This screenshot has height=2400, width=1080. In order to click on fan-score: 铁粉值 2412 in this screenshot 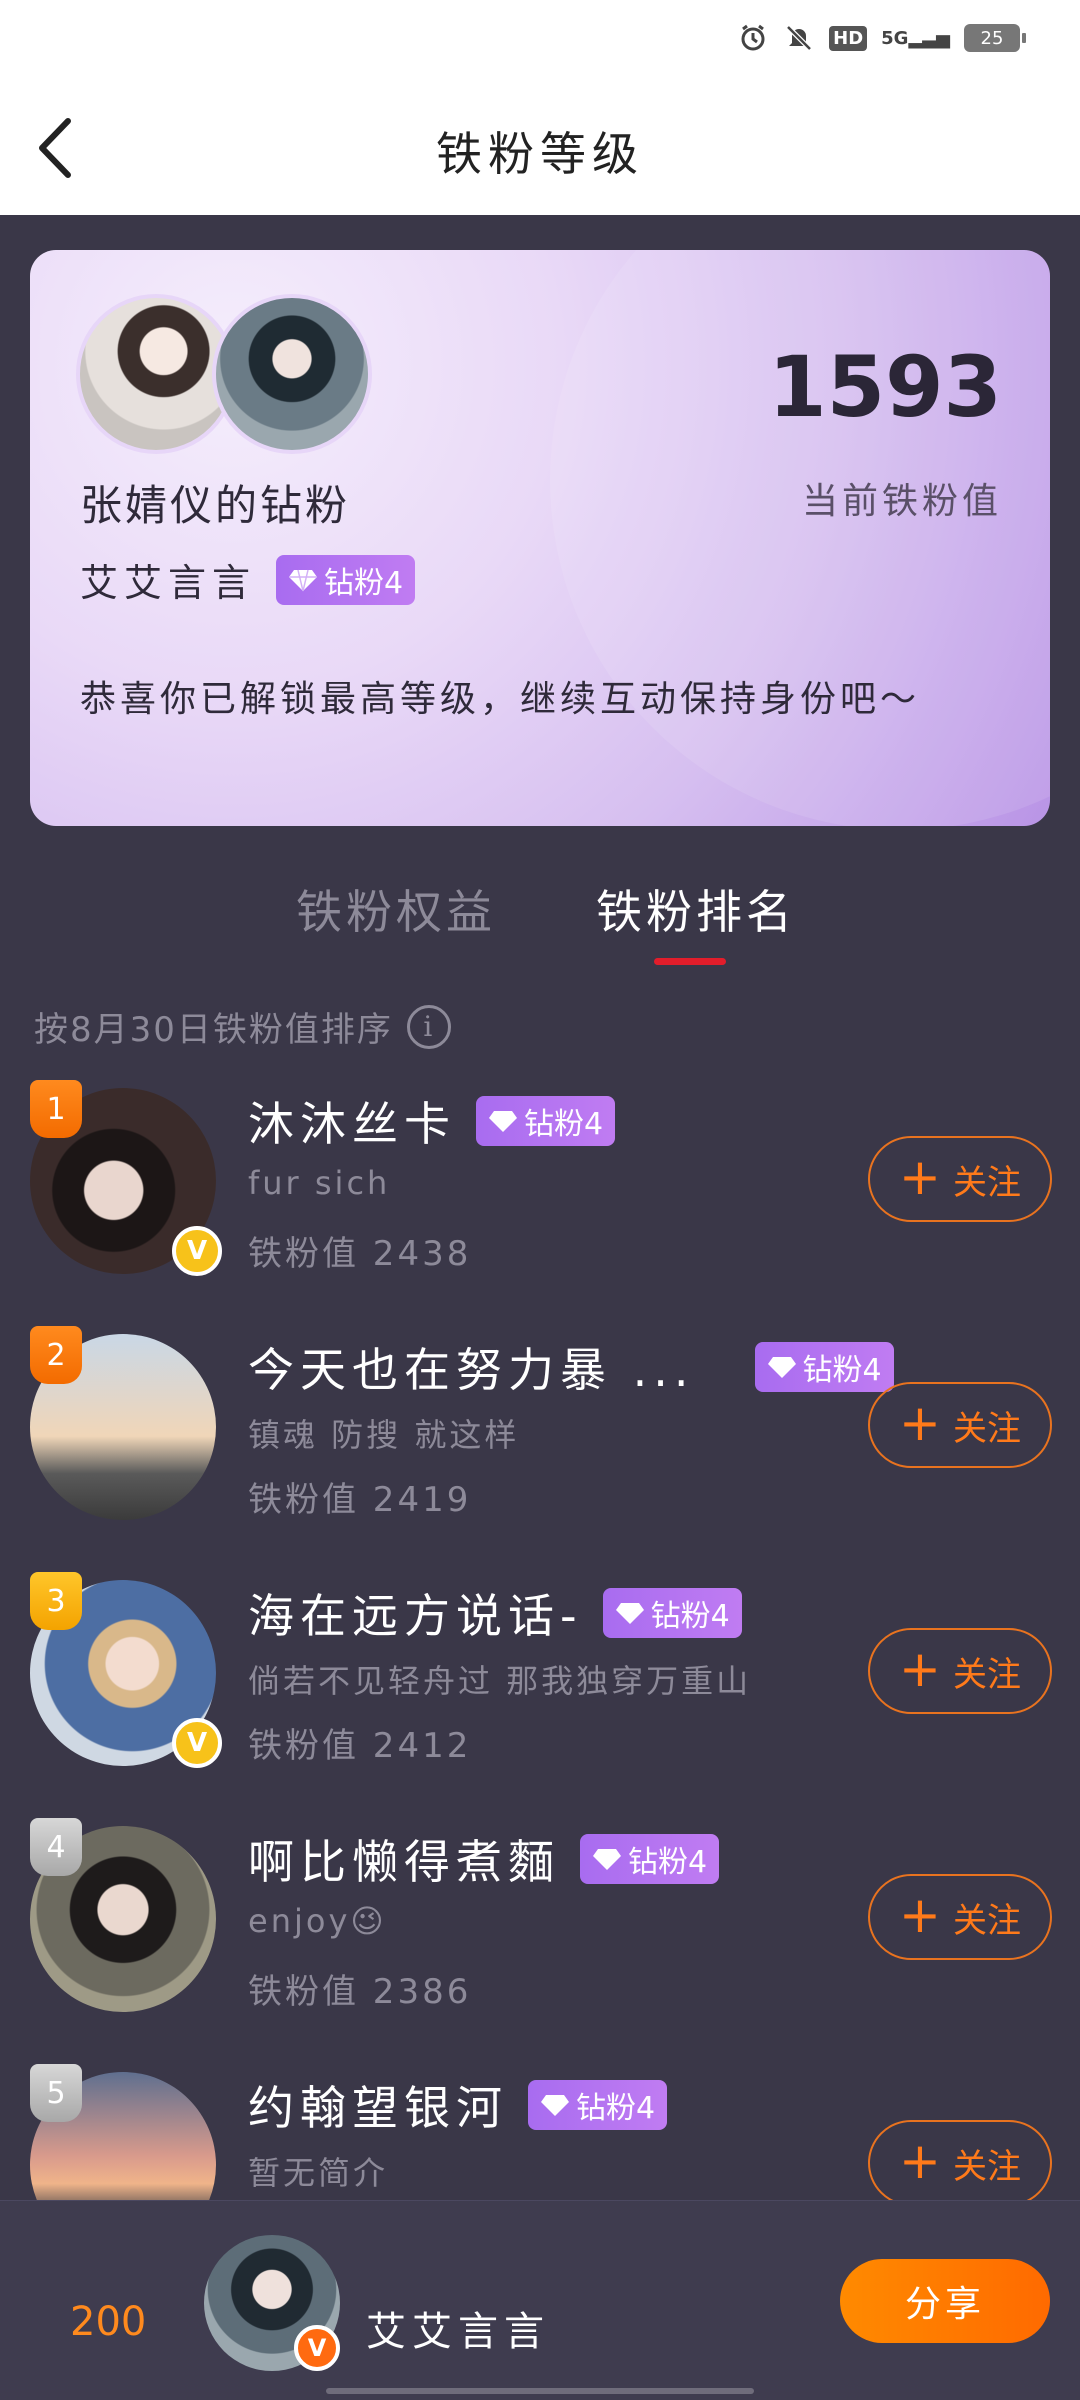, I will do `click(360, 1746)`.